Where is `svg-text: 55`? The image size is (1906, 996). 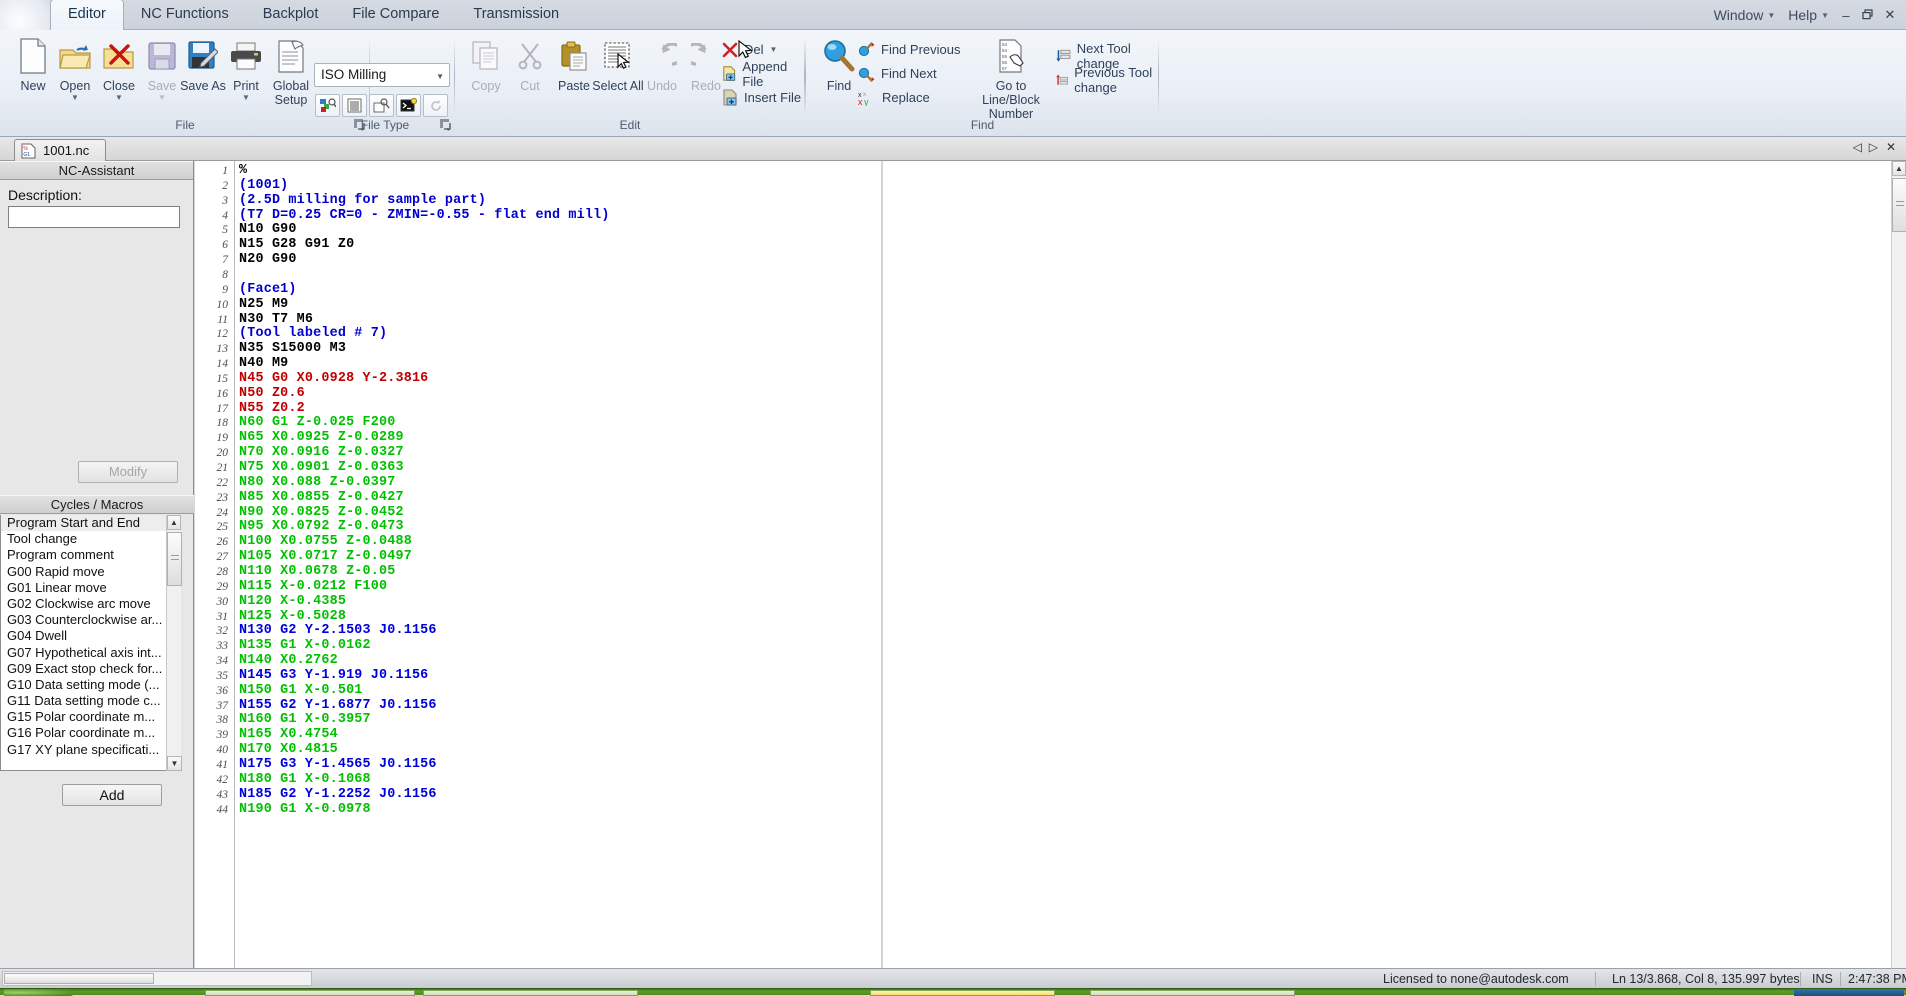 svg-text: 55 is located at coordinates (1005, 56).